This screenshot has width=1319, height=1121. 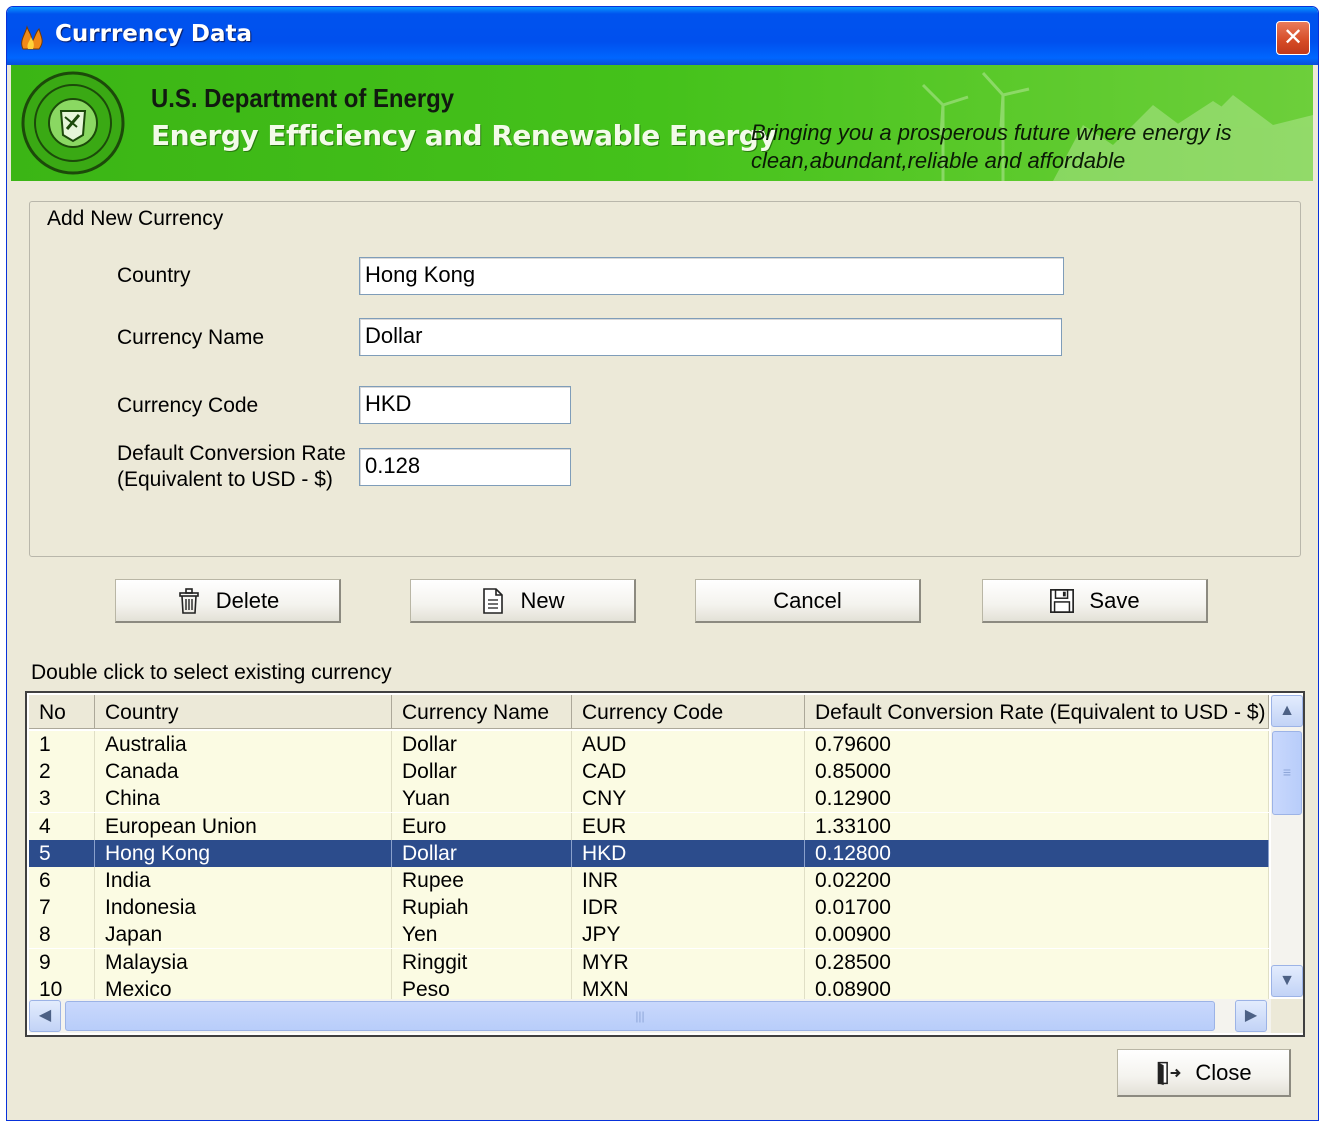 I want to click on new-button: New, so click(x=523, y=601).